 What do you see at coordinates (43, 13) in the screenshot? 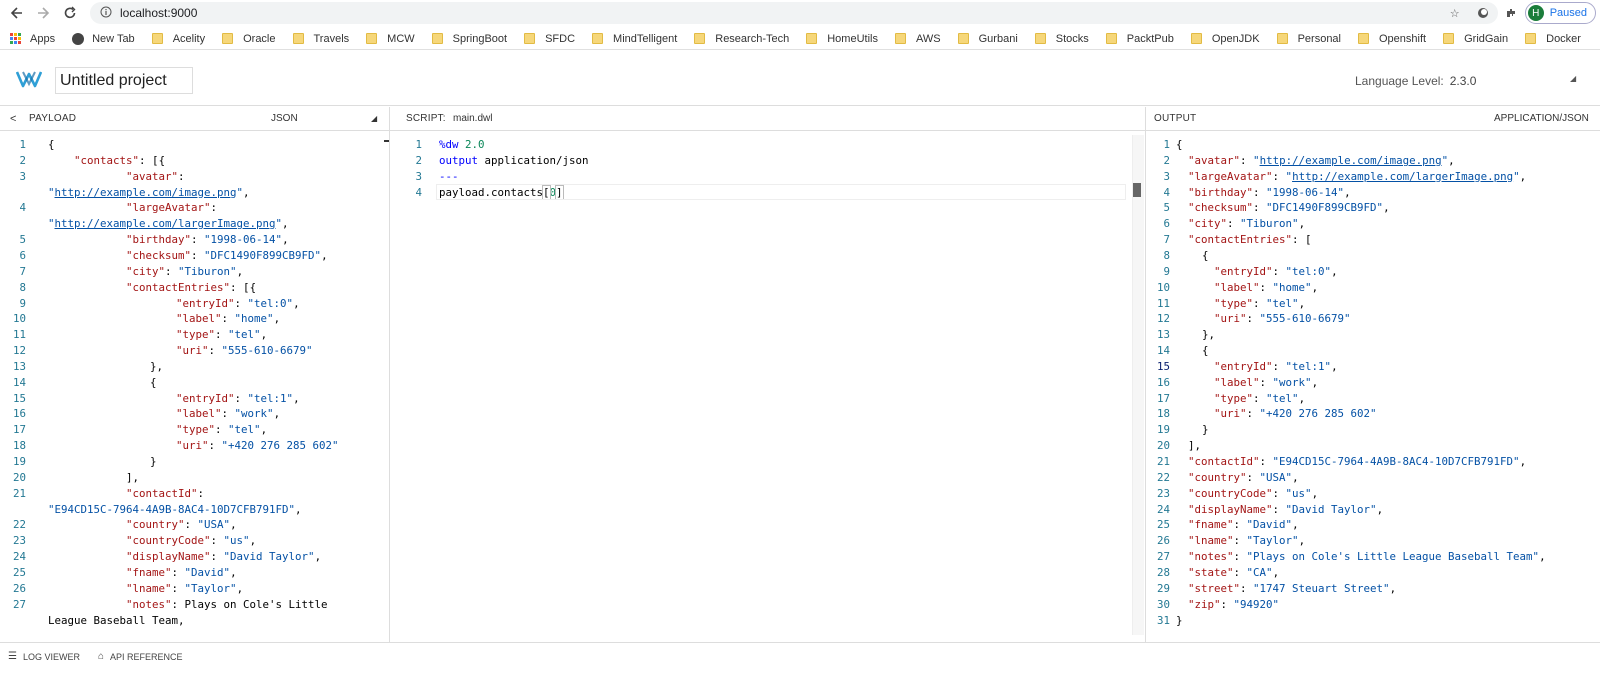
I see `forward-icon` at bounding box center [43, 13].